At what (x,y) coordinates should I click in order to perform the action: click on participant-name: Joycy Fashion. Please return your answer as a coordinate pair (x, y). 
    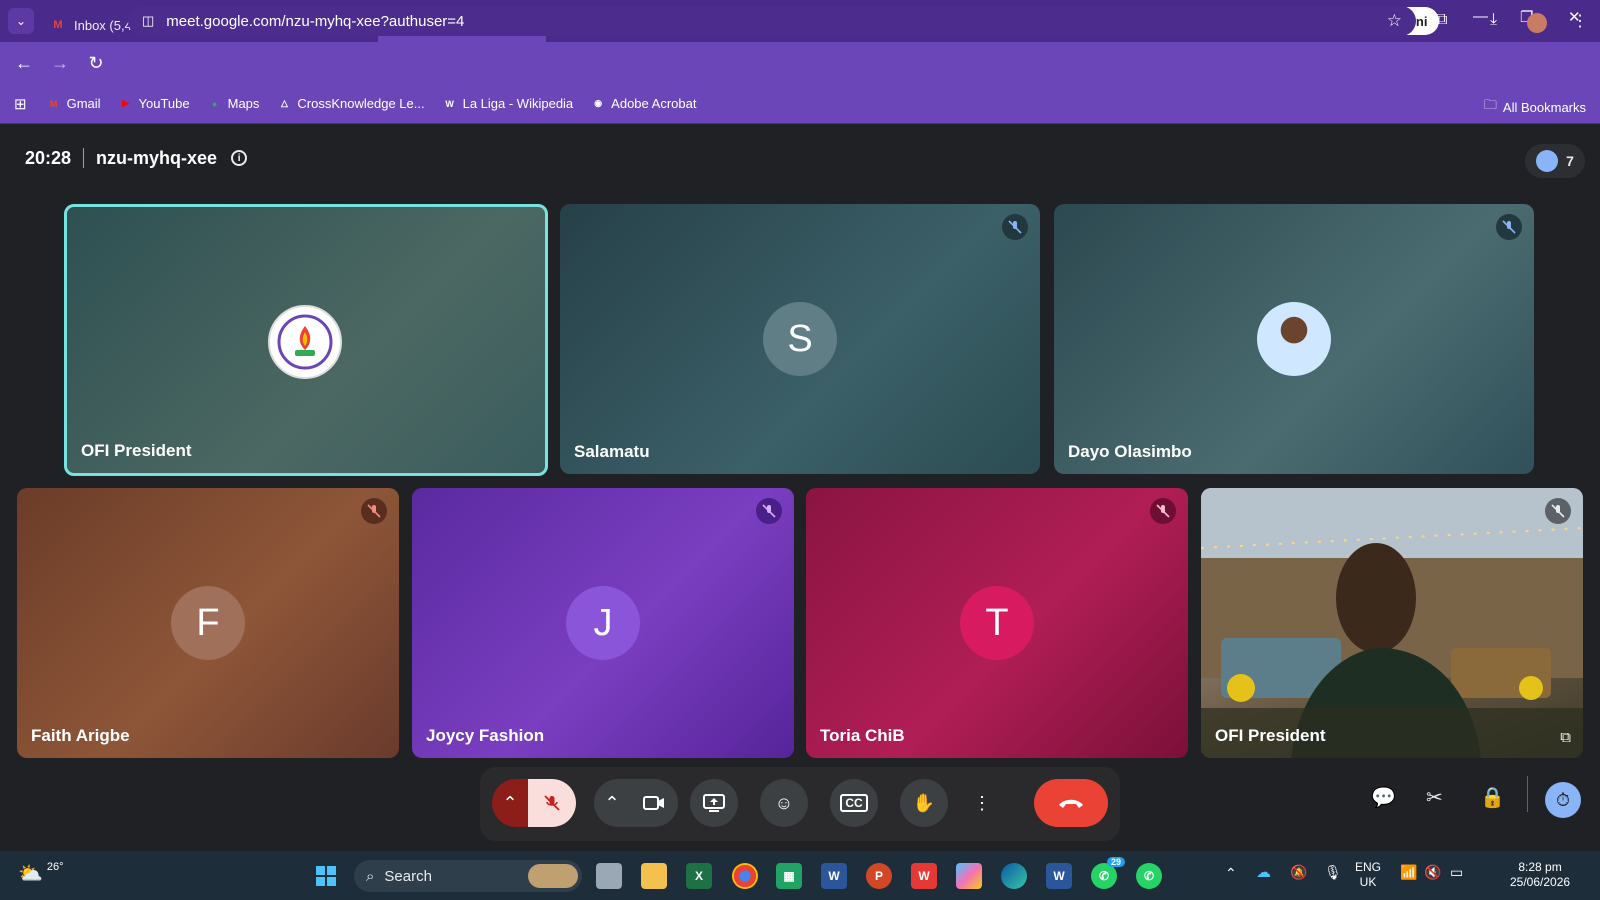
    Looking at the image, I should click on (485, 735).